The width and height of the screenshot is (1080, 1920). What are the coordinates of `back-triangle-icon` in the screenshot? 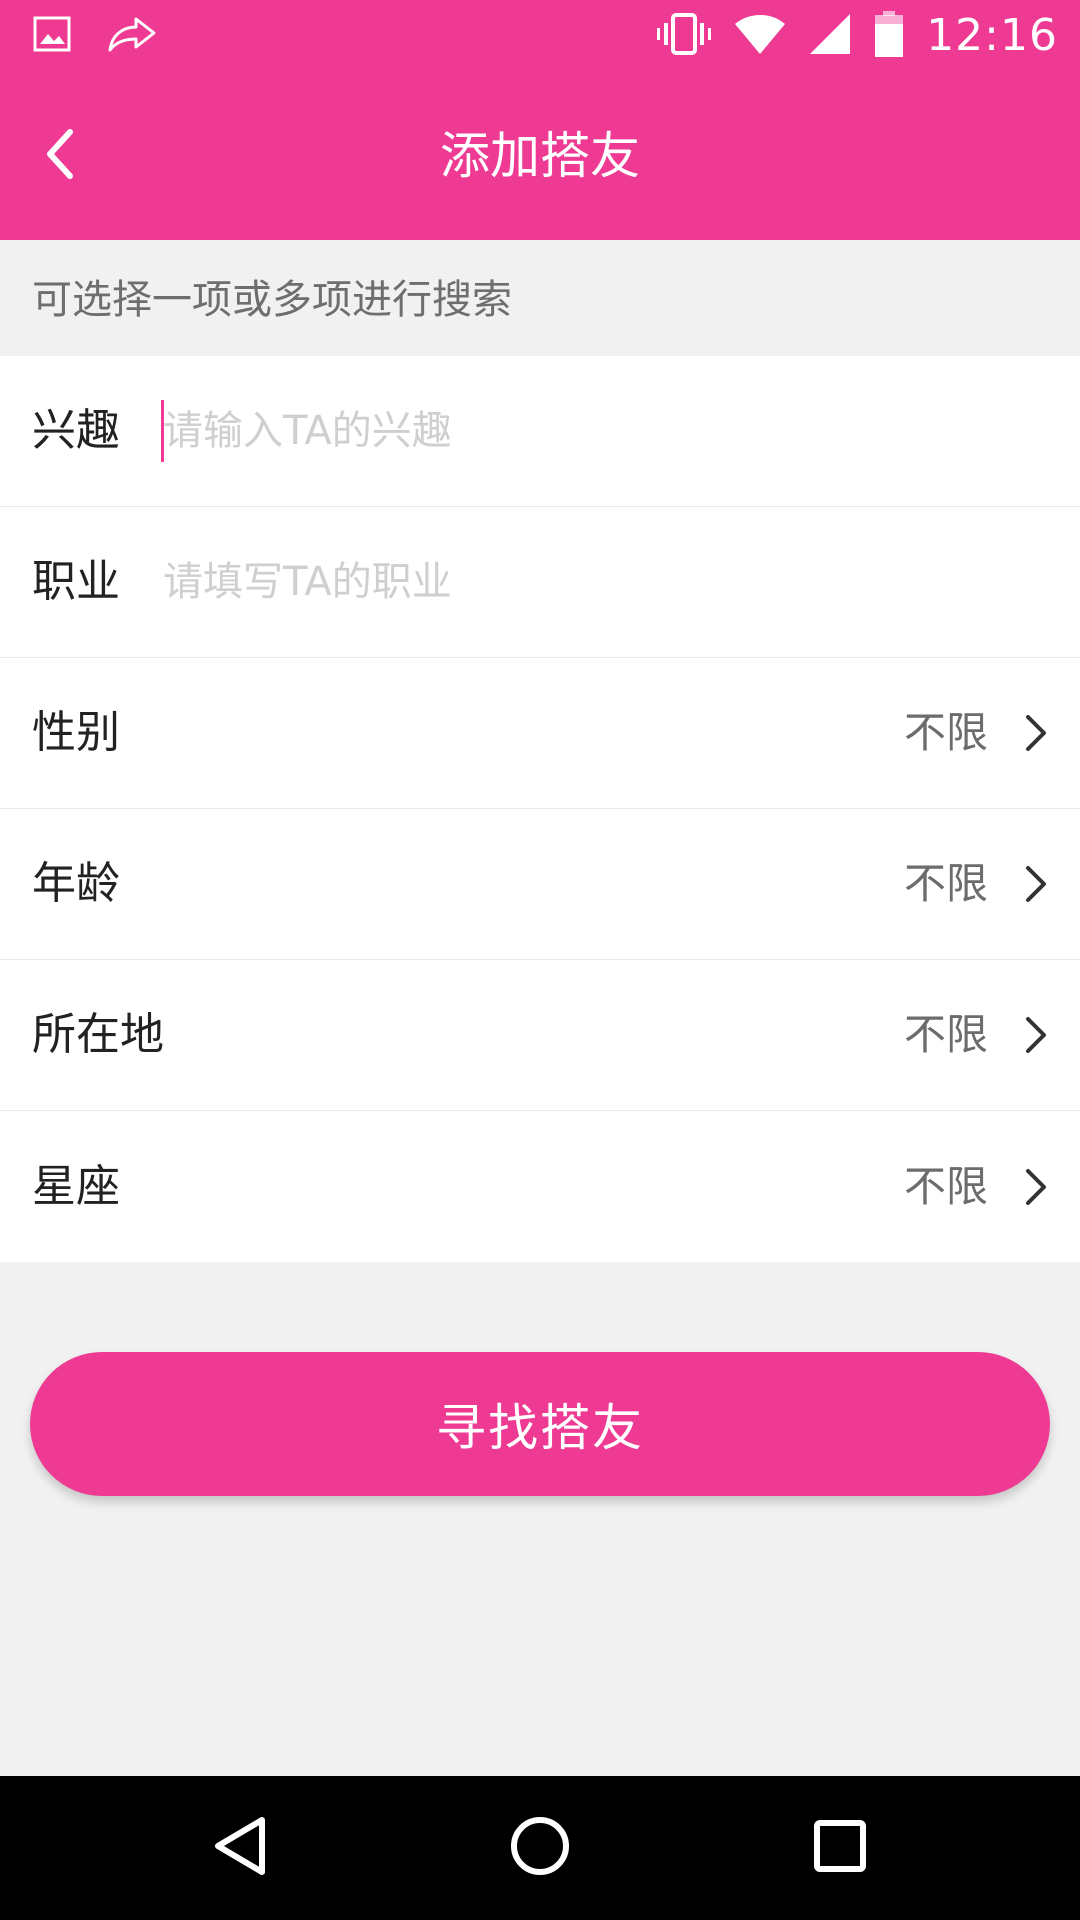 It's located at (240, 1848).